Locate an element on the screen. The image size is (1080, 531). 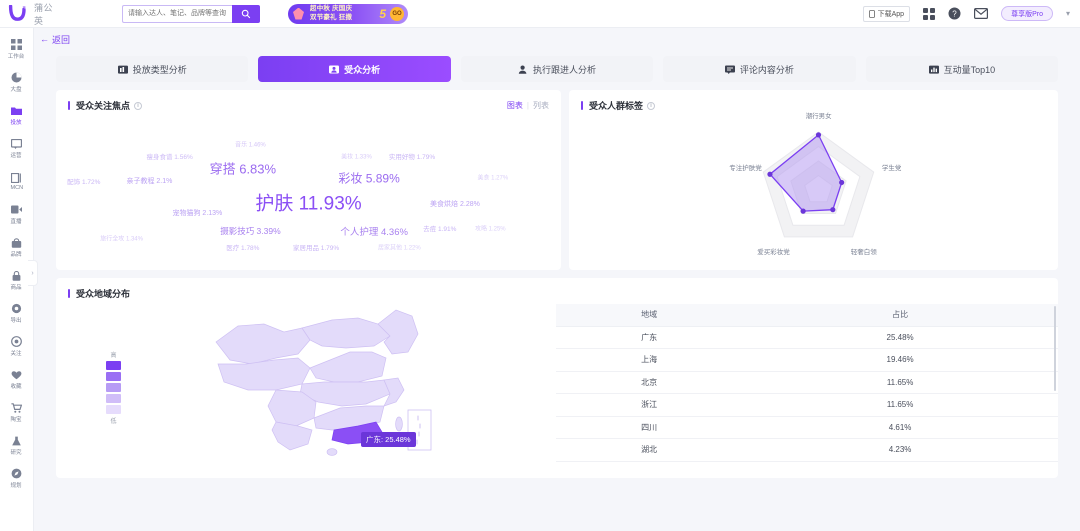
table-row: 北京 11.65% is located at coordinates (807, 382).